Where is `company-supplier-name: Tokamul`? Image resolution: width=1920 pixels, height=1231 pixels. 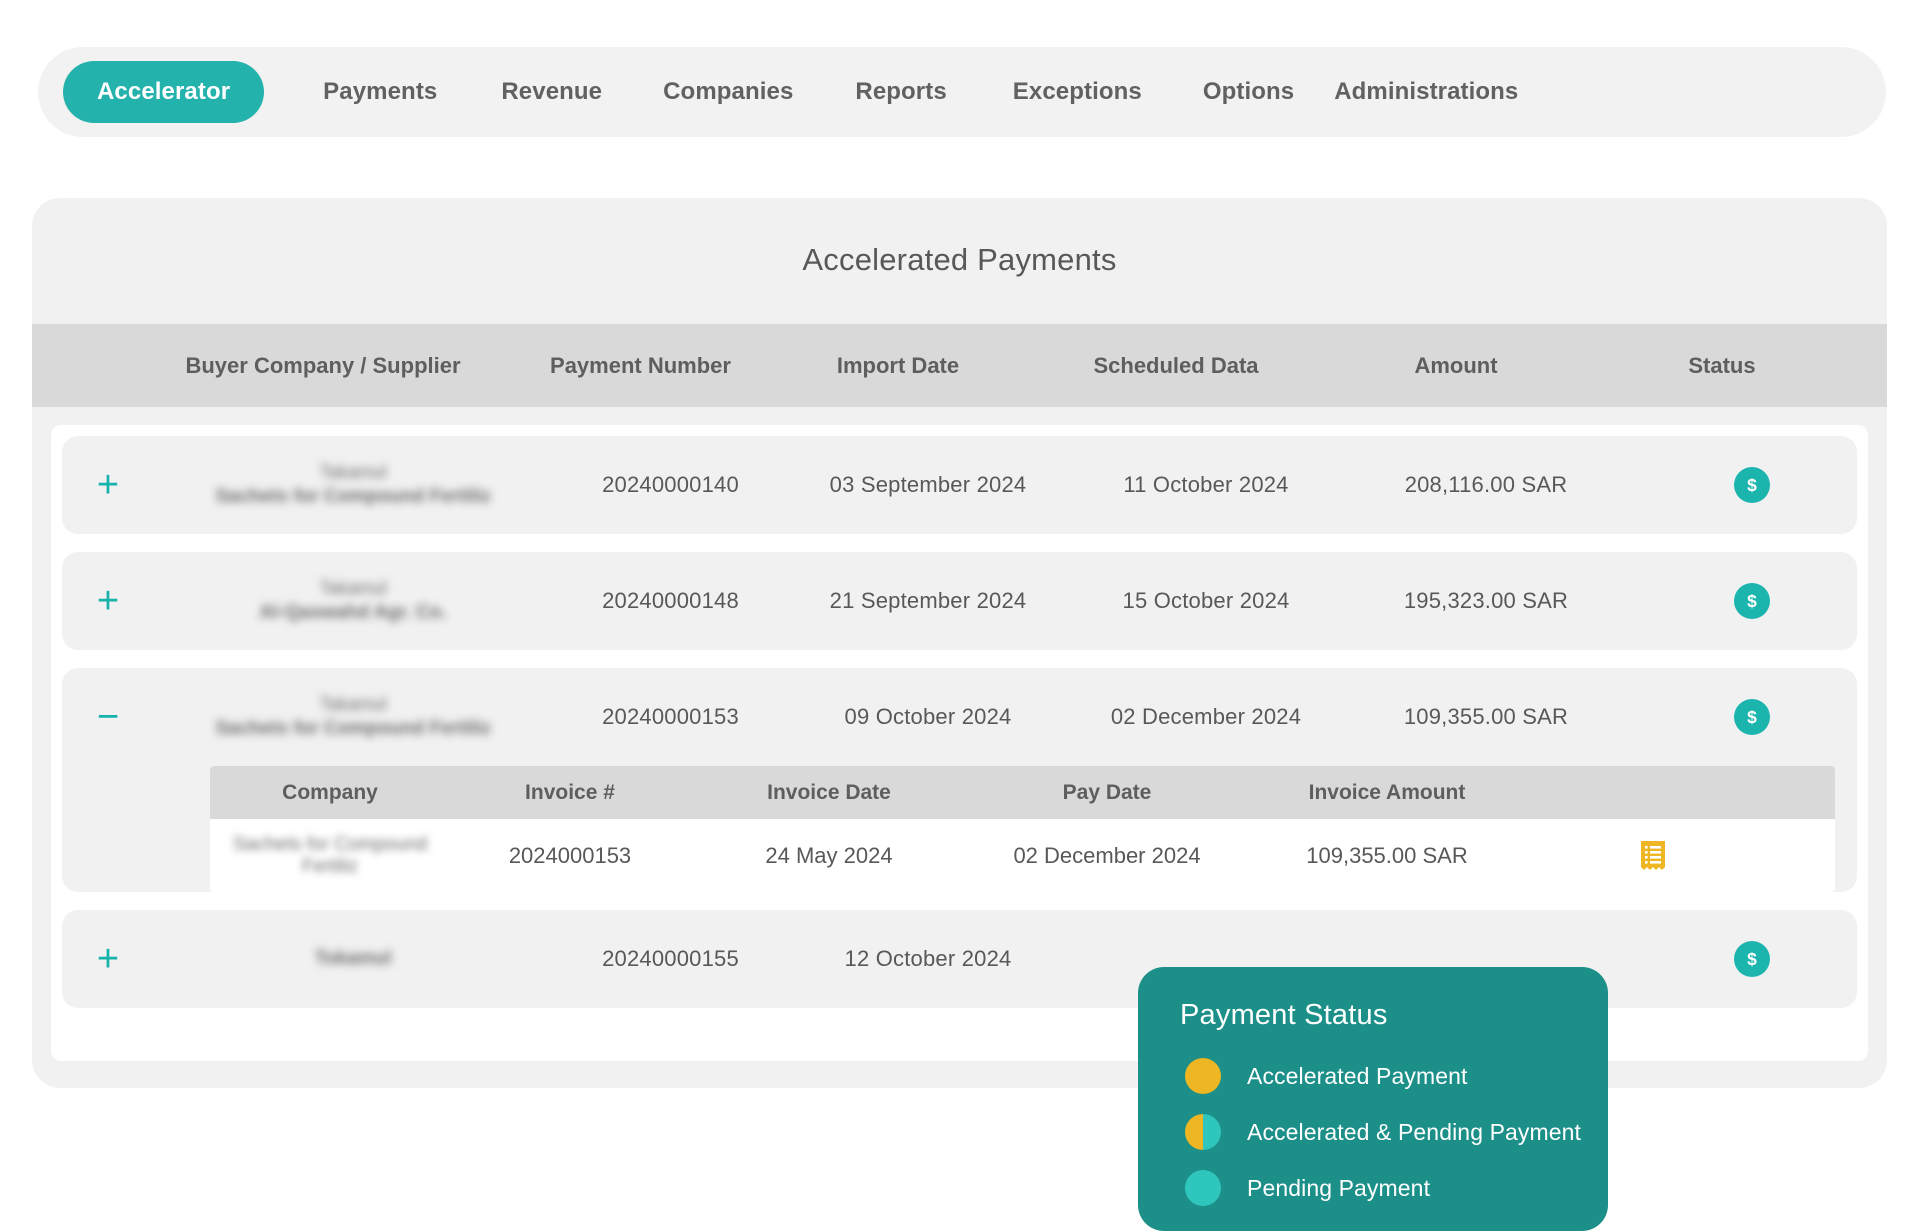
company-supplier-name: Tokamul is located at coordinates (353, 959).